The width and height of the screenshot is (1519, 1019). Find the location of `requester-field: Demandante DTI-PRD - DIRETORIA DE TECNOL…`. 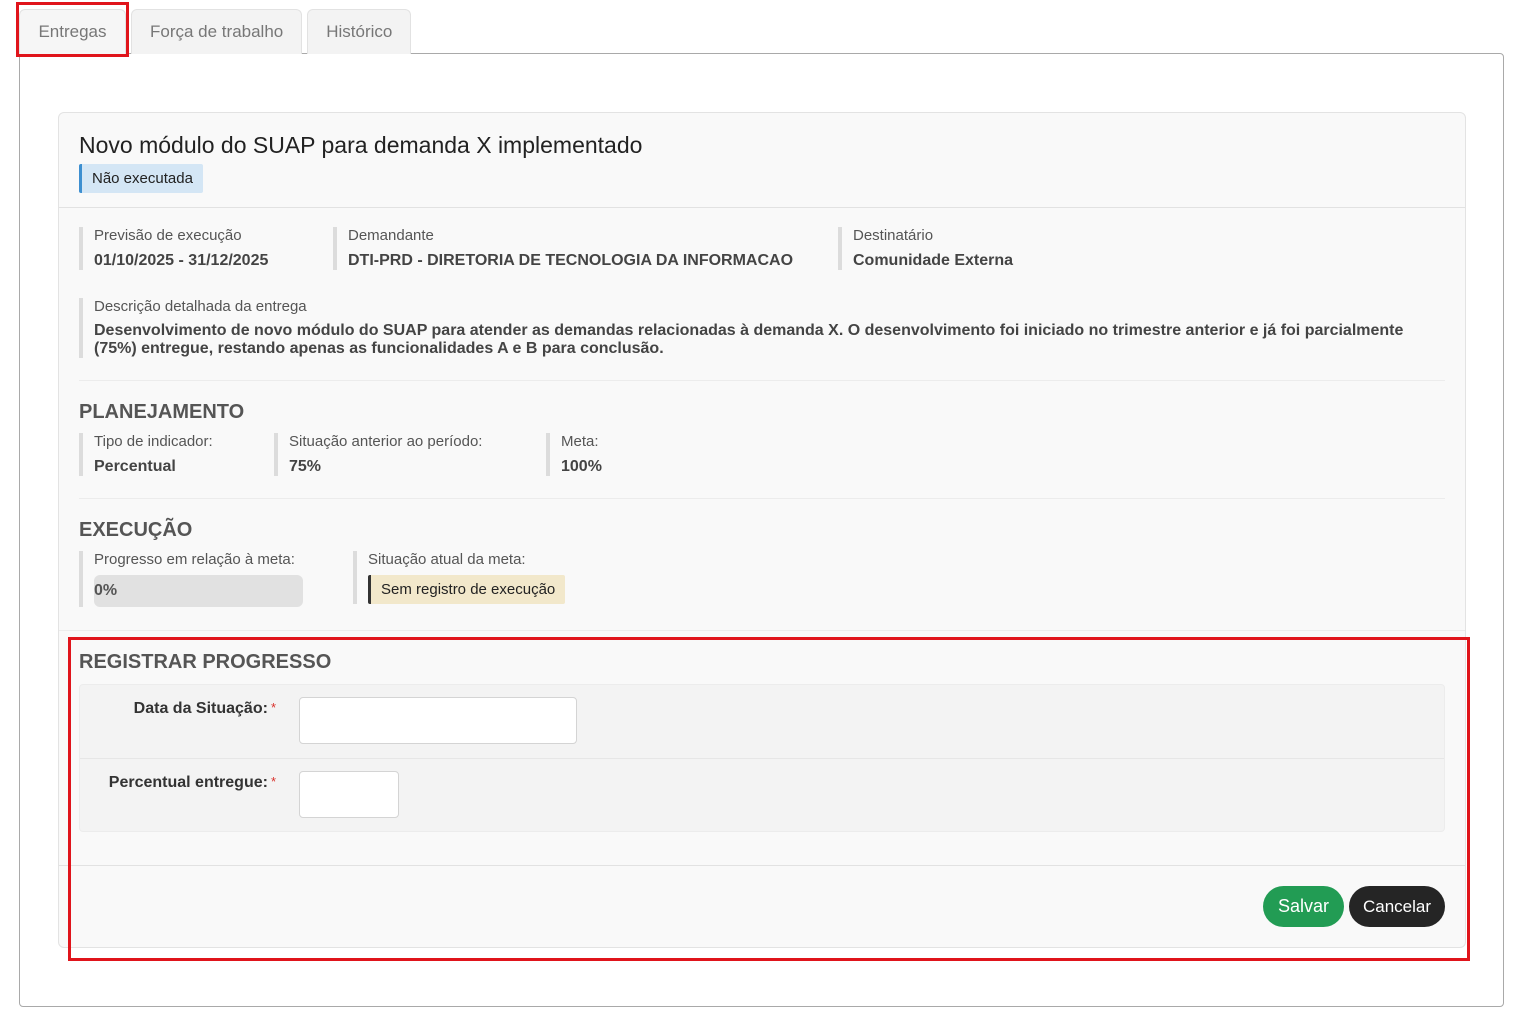

requester-field: Demandante DTI-PRD - DIRETORIA DE TECNOL… is located at coordinates (563, 248).